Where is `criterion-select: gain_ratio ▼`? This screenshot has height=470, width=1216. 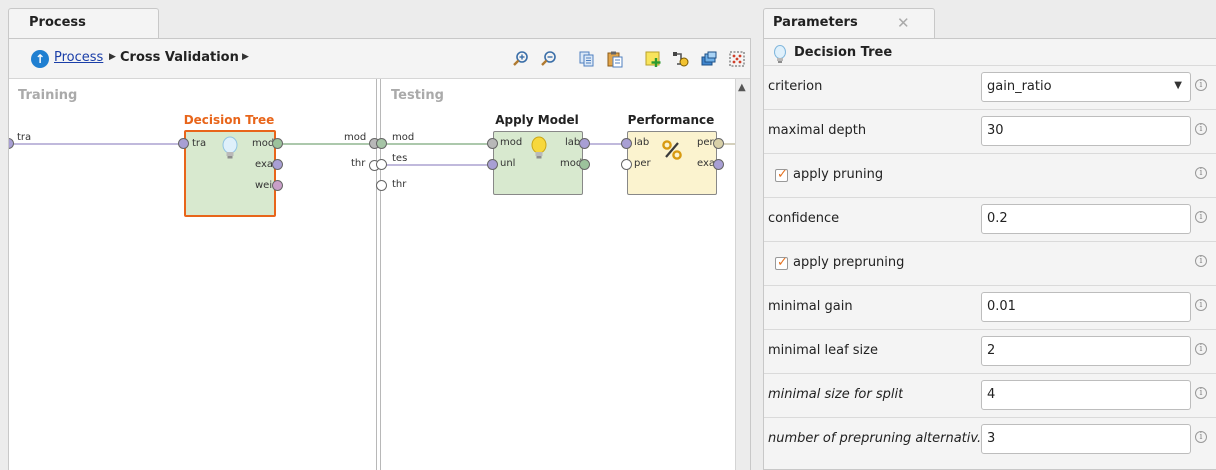 criterion-select: gain_ratio ▼ is located at coordinates (1086, 87).